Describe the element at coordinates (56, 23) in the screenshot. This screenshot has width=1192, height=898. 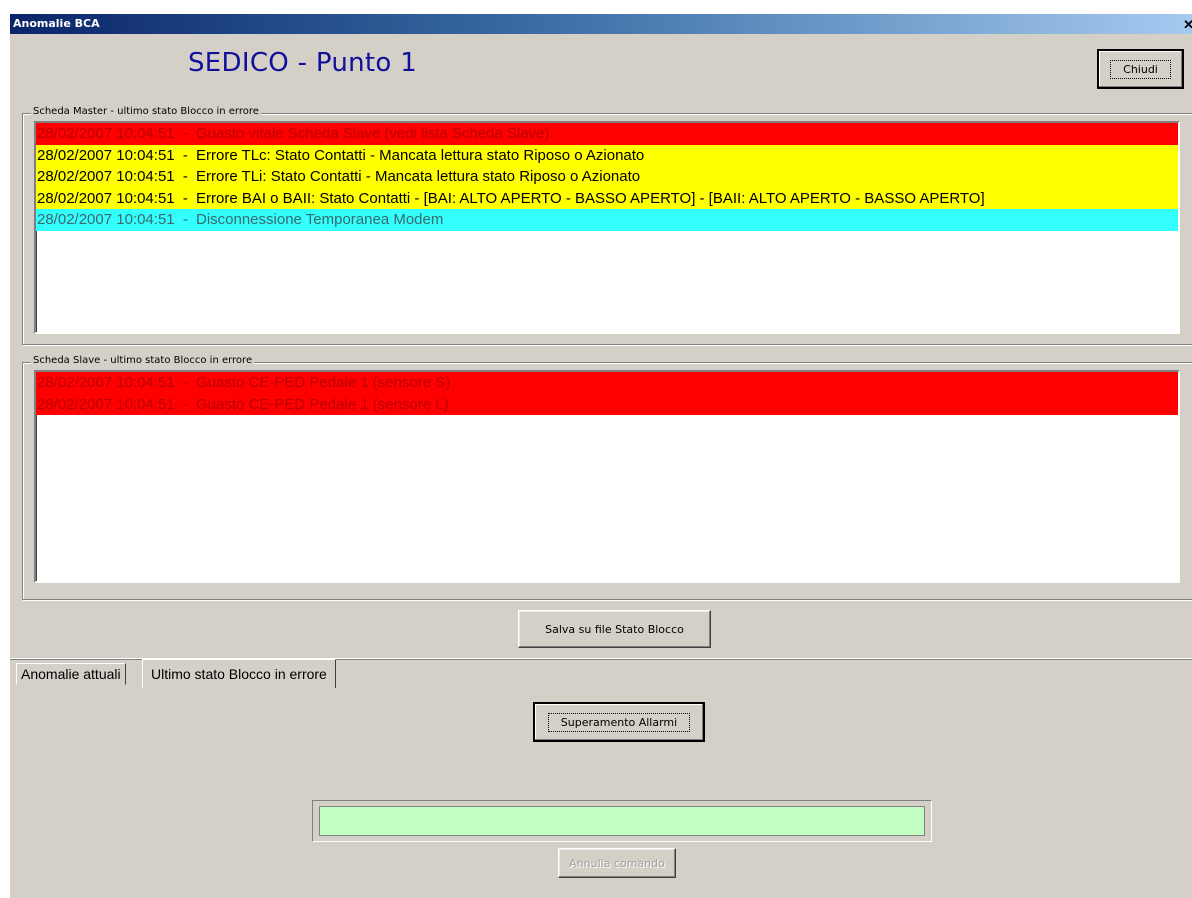
I see `window-title: Anomalie BCA` at that location.